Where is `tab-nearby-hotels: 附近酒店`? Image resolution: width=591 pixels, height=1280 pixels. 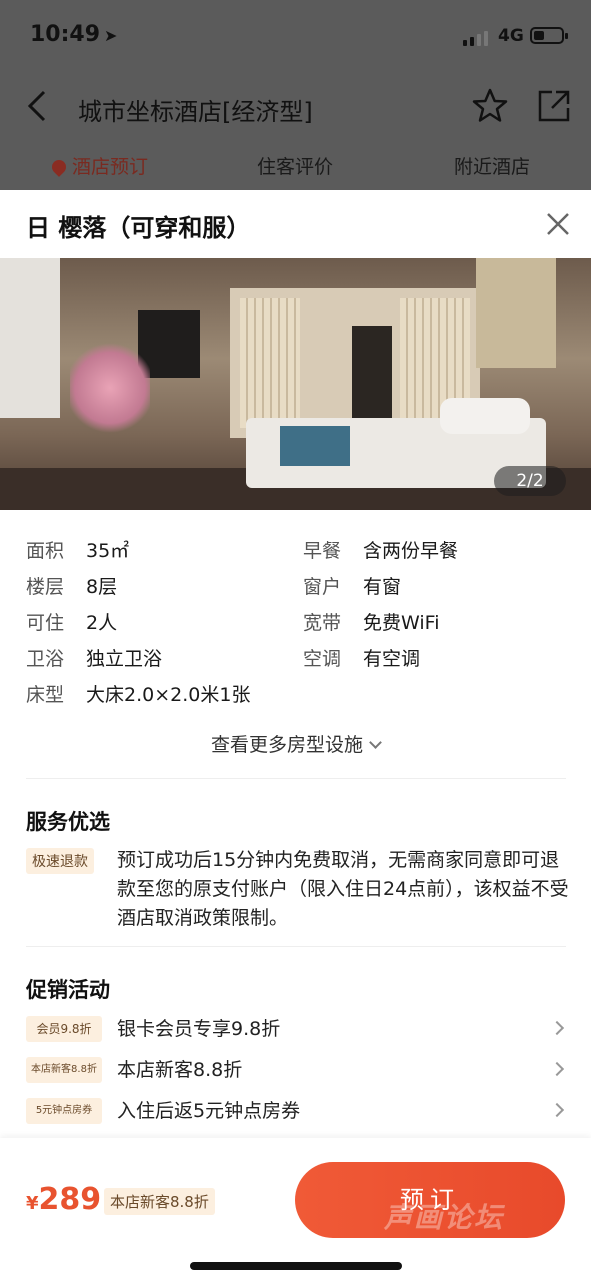 tab-nearby-hotels: 附近酒店 is located at coordinates (492, 165).